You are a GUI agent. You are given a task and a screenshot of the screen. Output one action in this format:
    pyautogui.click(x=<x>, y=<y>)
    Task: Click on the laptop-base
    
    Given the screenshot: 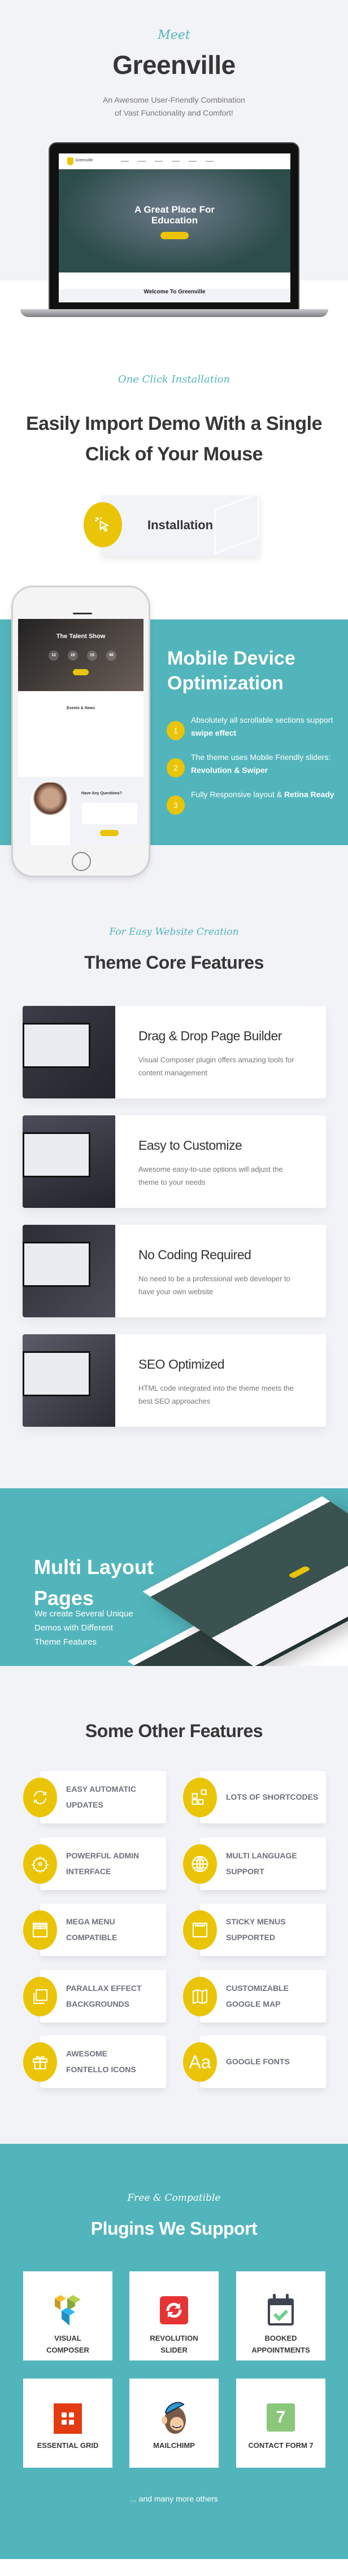 What is the action you would take?
    pyautogui.click(x=174, y=313)
    